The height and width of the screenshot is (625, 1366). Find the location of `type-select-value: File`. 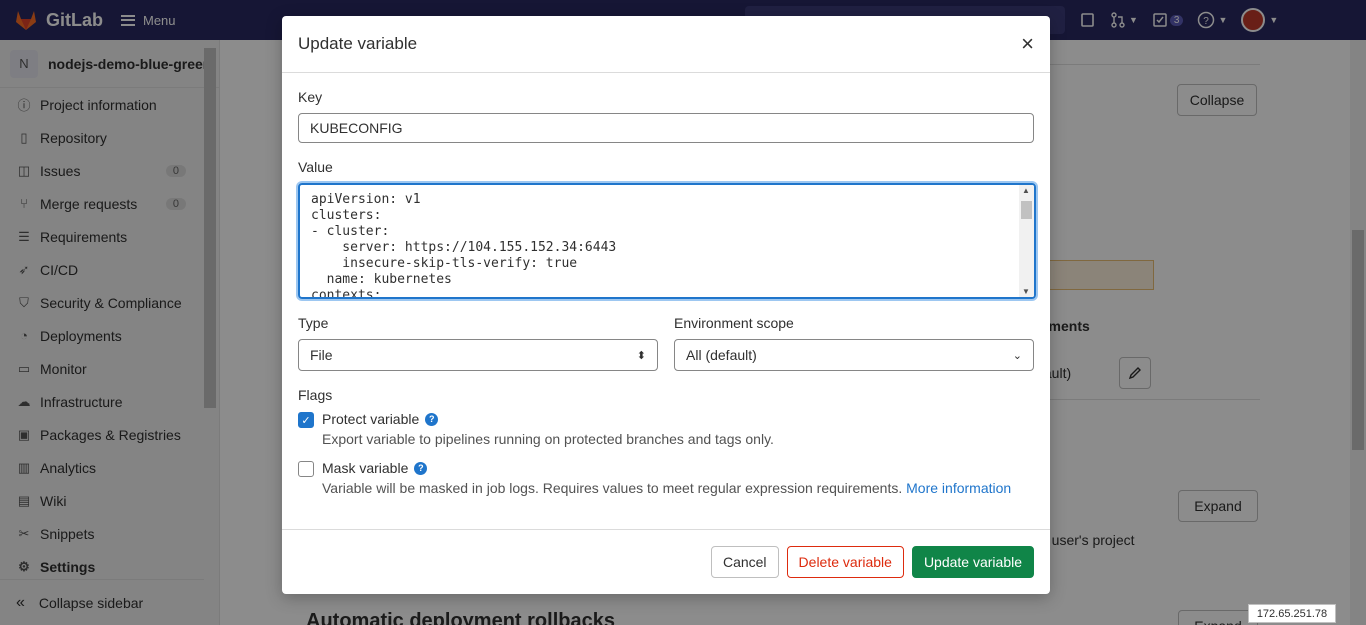

type-select-value: File is located at coordinates (321, 355).